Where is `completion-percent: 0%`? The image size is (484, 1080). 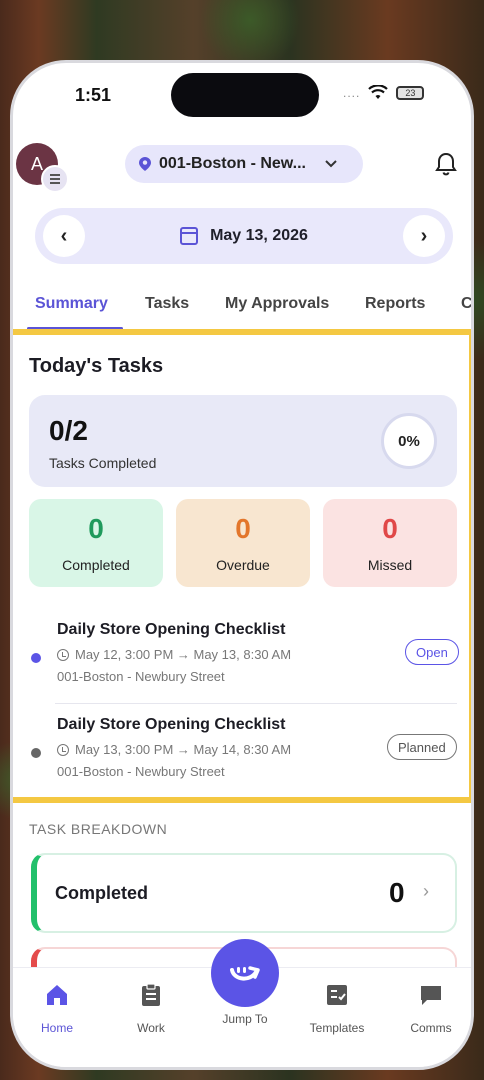
completion-percent: 0% is located at coordinates (409, 441).